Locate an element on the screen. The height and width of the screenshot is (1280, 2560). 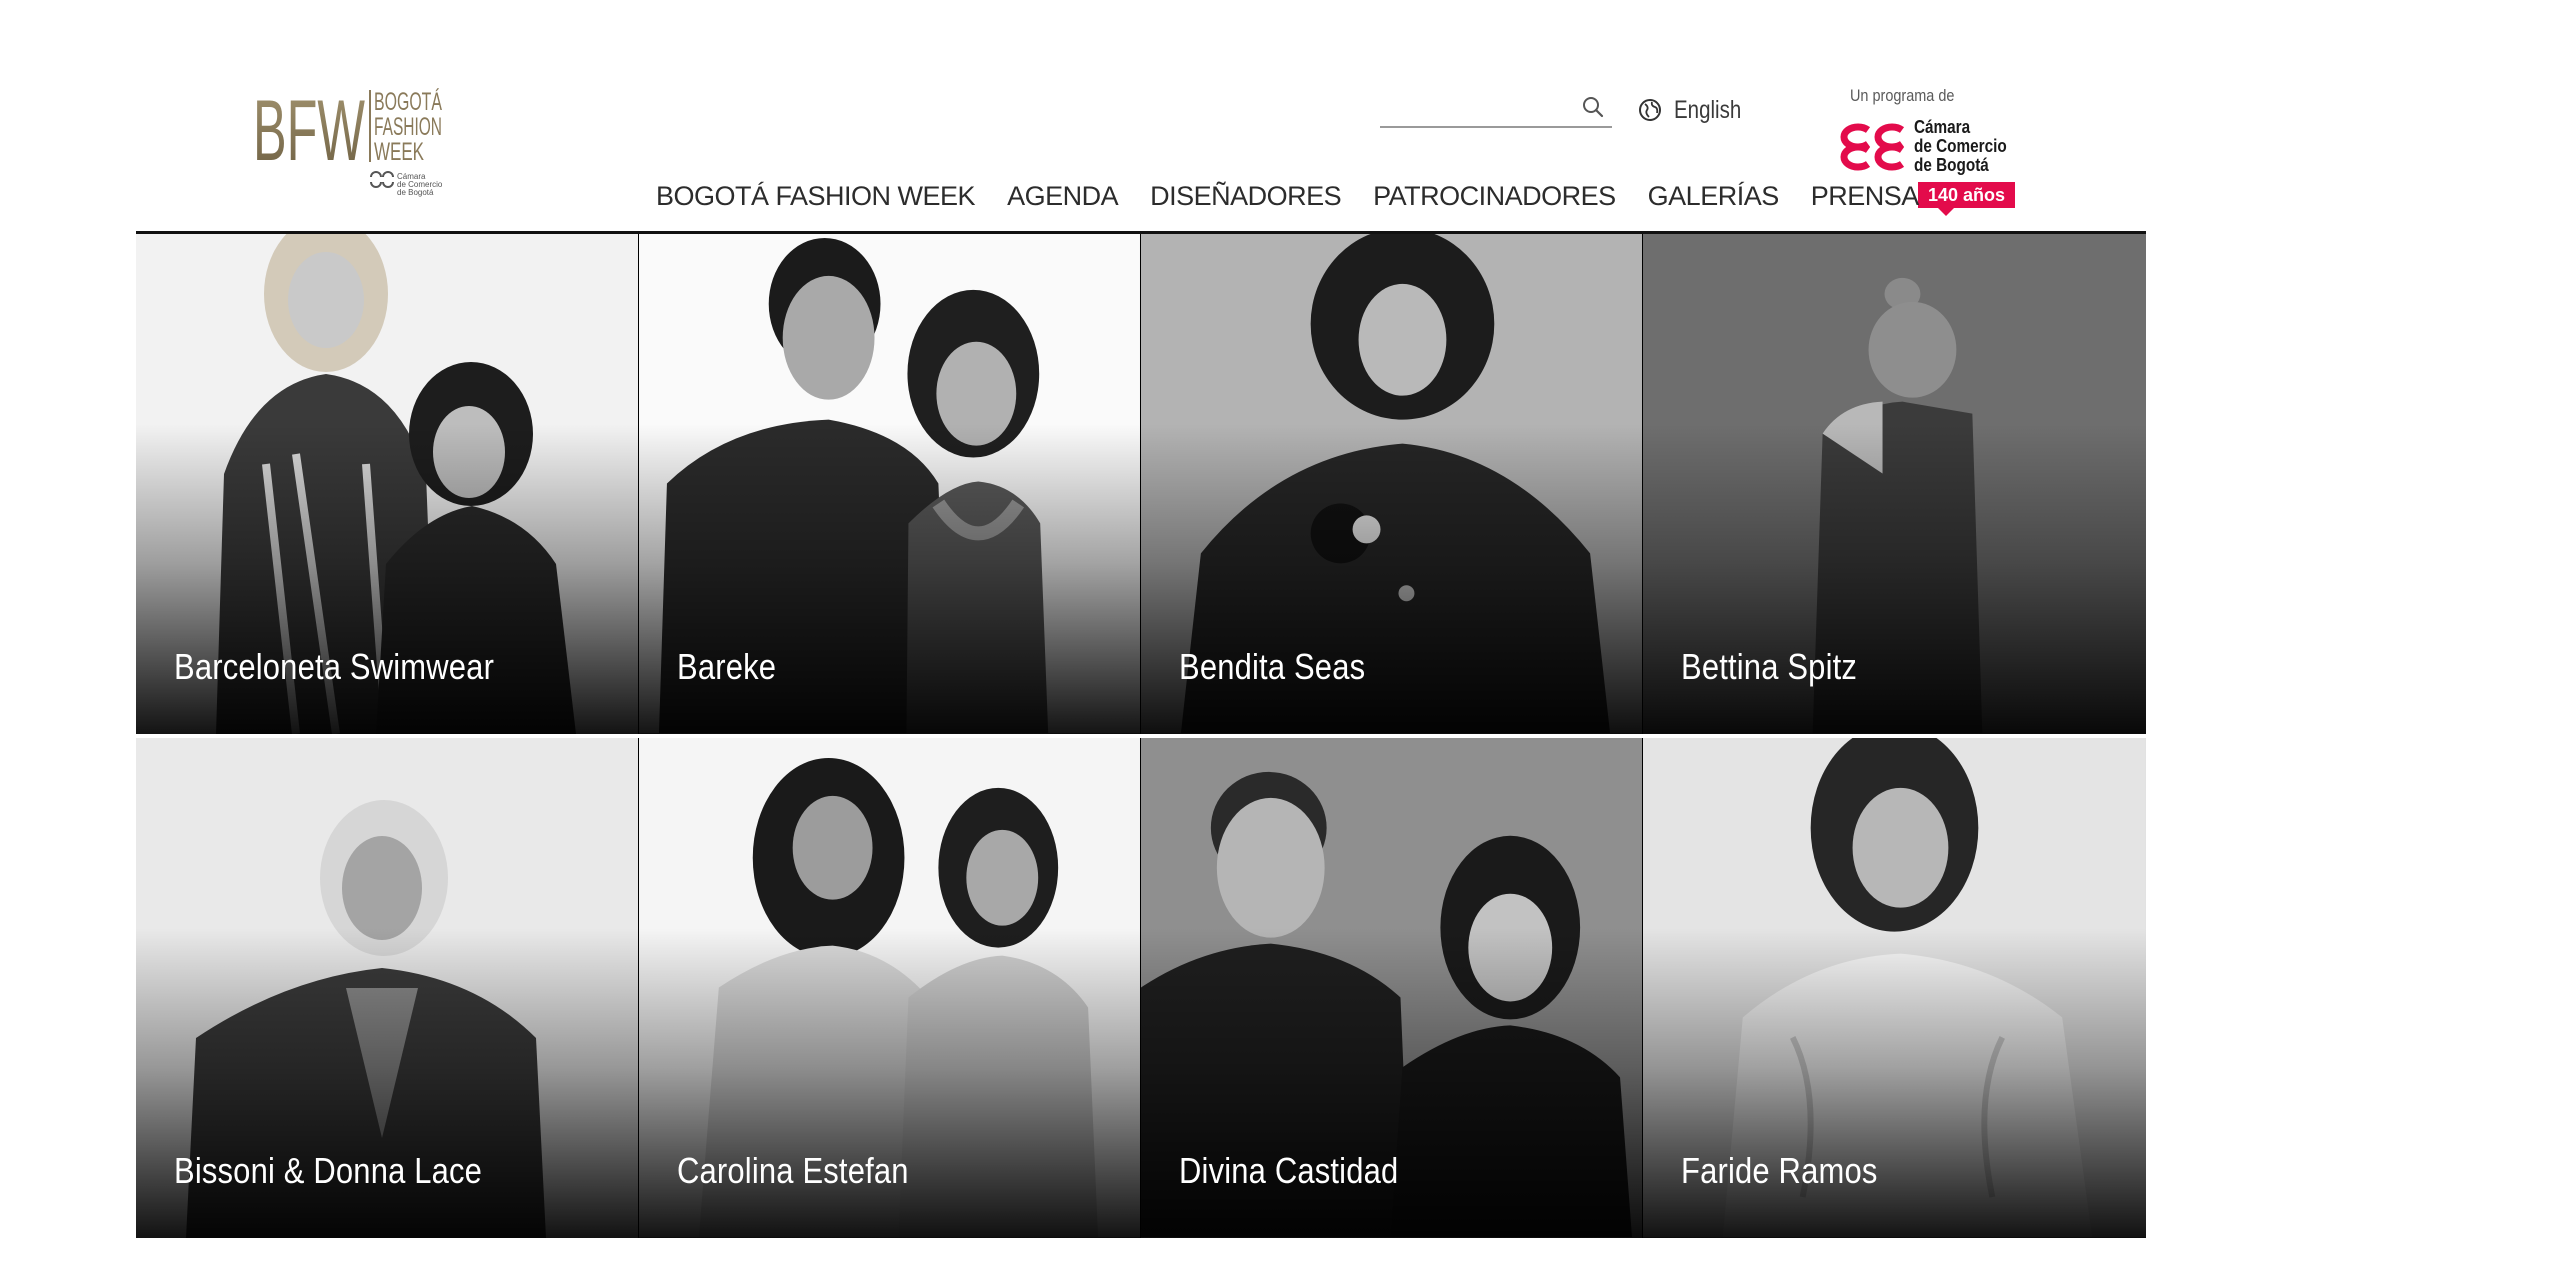
ccb-small-mark: Cámara de Comercio de Bogotá is located at coordinates (406, 184).